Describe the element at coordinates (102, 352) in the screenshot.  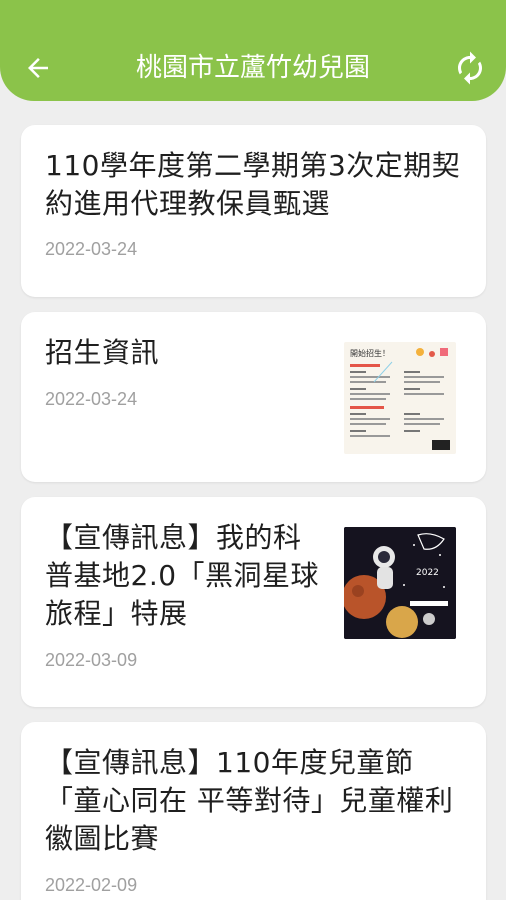
I see `post-title: 招生資訊` at that location.